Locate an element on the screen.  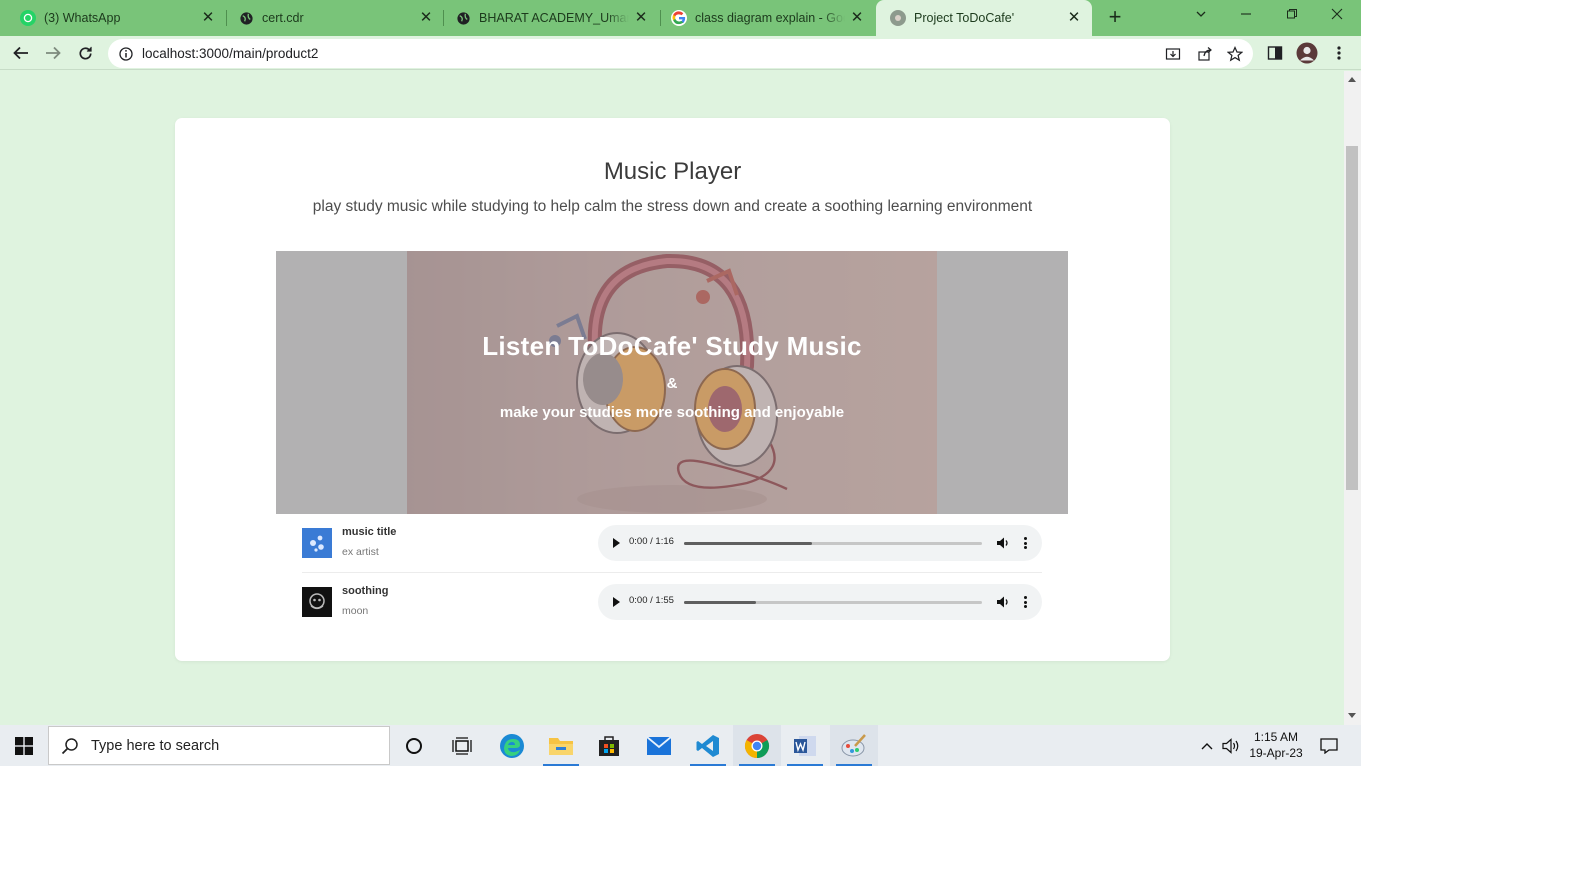
restore-icon is located at coordinates (1292, 15).